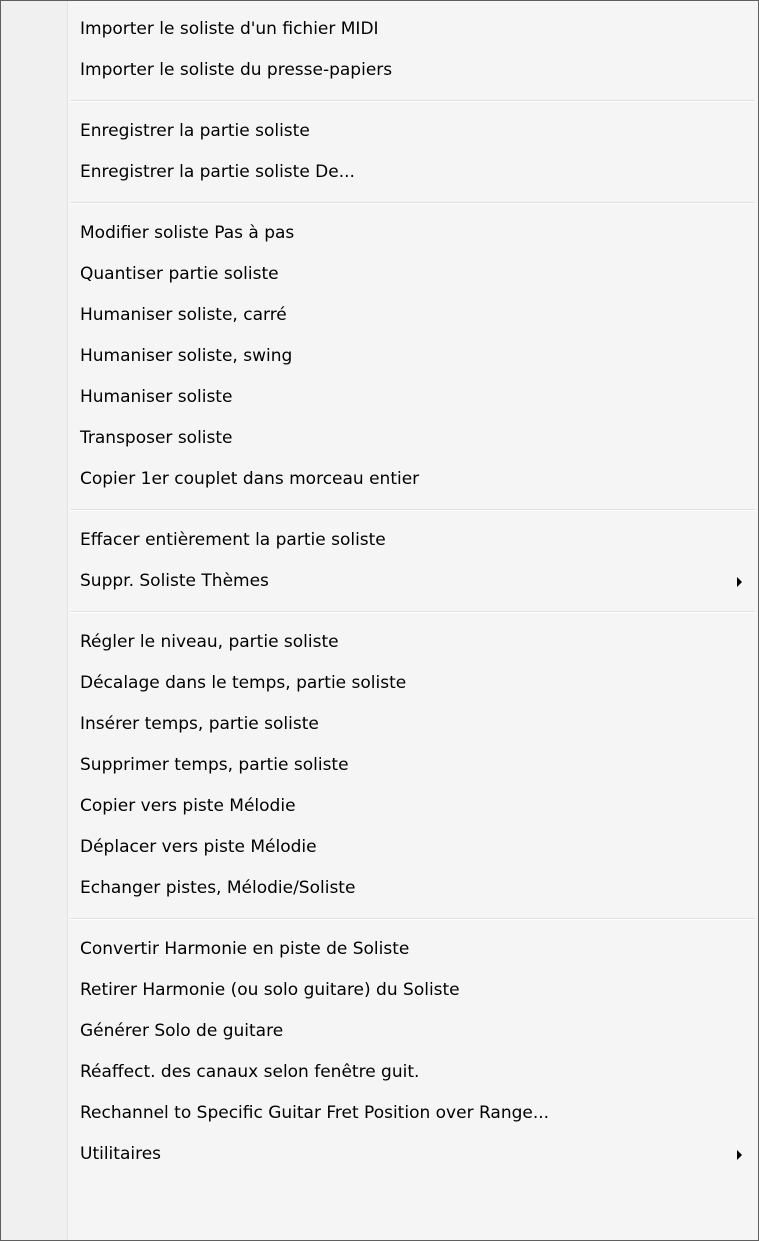 The height and width of the screenshot is (1241, 759). What do you see at coordinates (379, 847) in the screenshot?
I see `menu-item-move-to-melody: Déplacer vers piste Mélodie` at bounding box center [379, 847].